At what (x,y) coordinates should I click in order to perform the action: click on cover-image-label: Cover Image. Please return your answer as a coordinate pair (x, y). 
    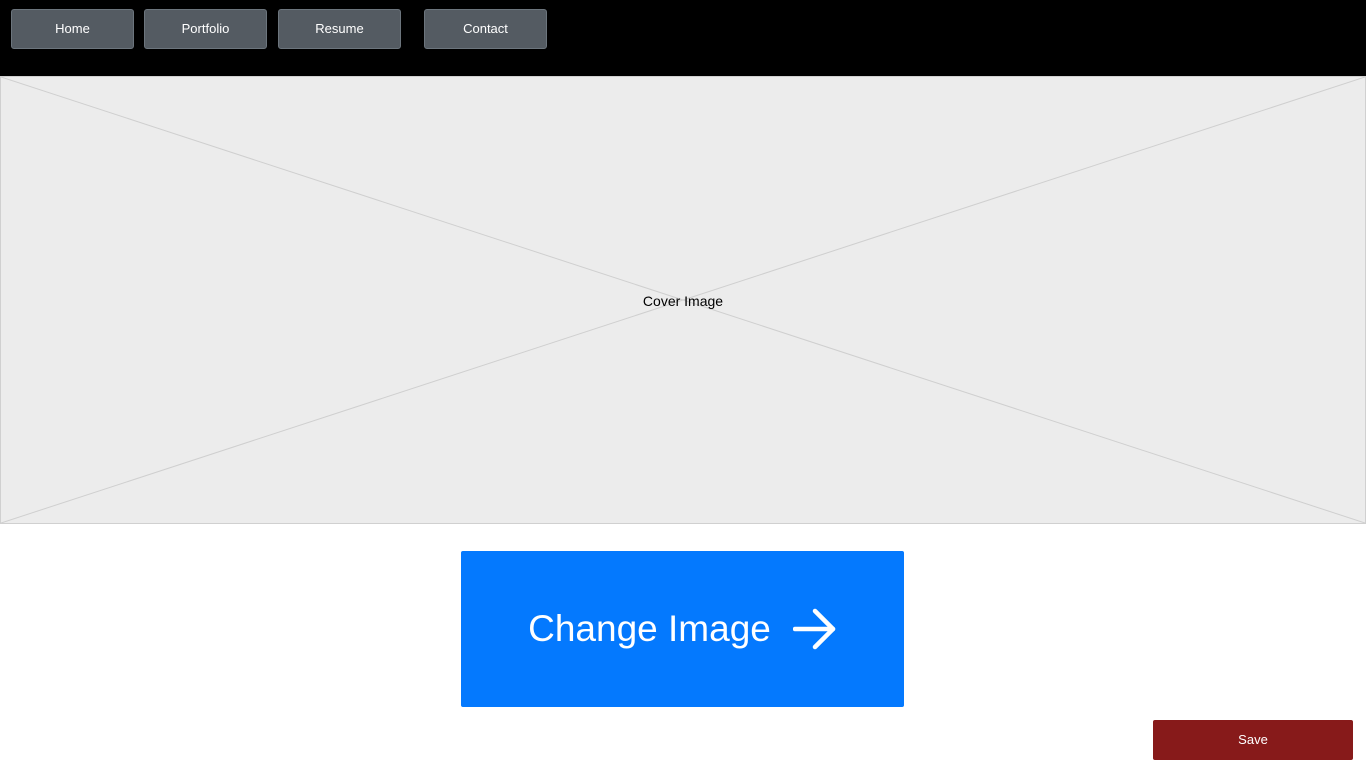
    Looking at the image, I should click on (683, 301).